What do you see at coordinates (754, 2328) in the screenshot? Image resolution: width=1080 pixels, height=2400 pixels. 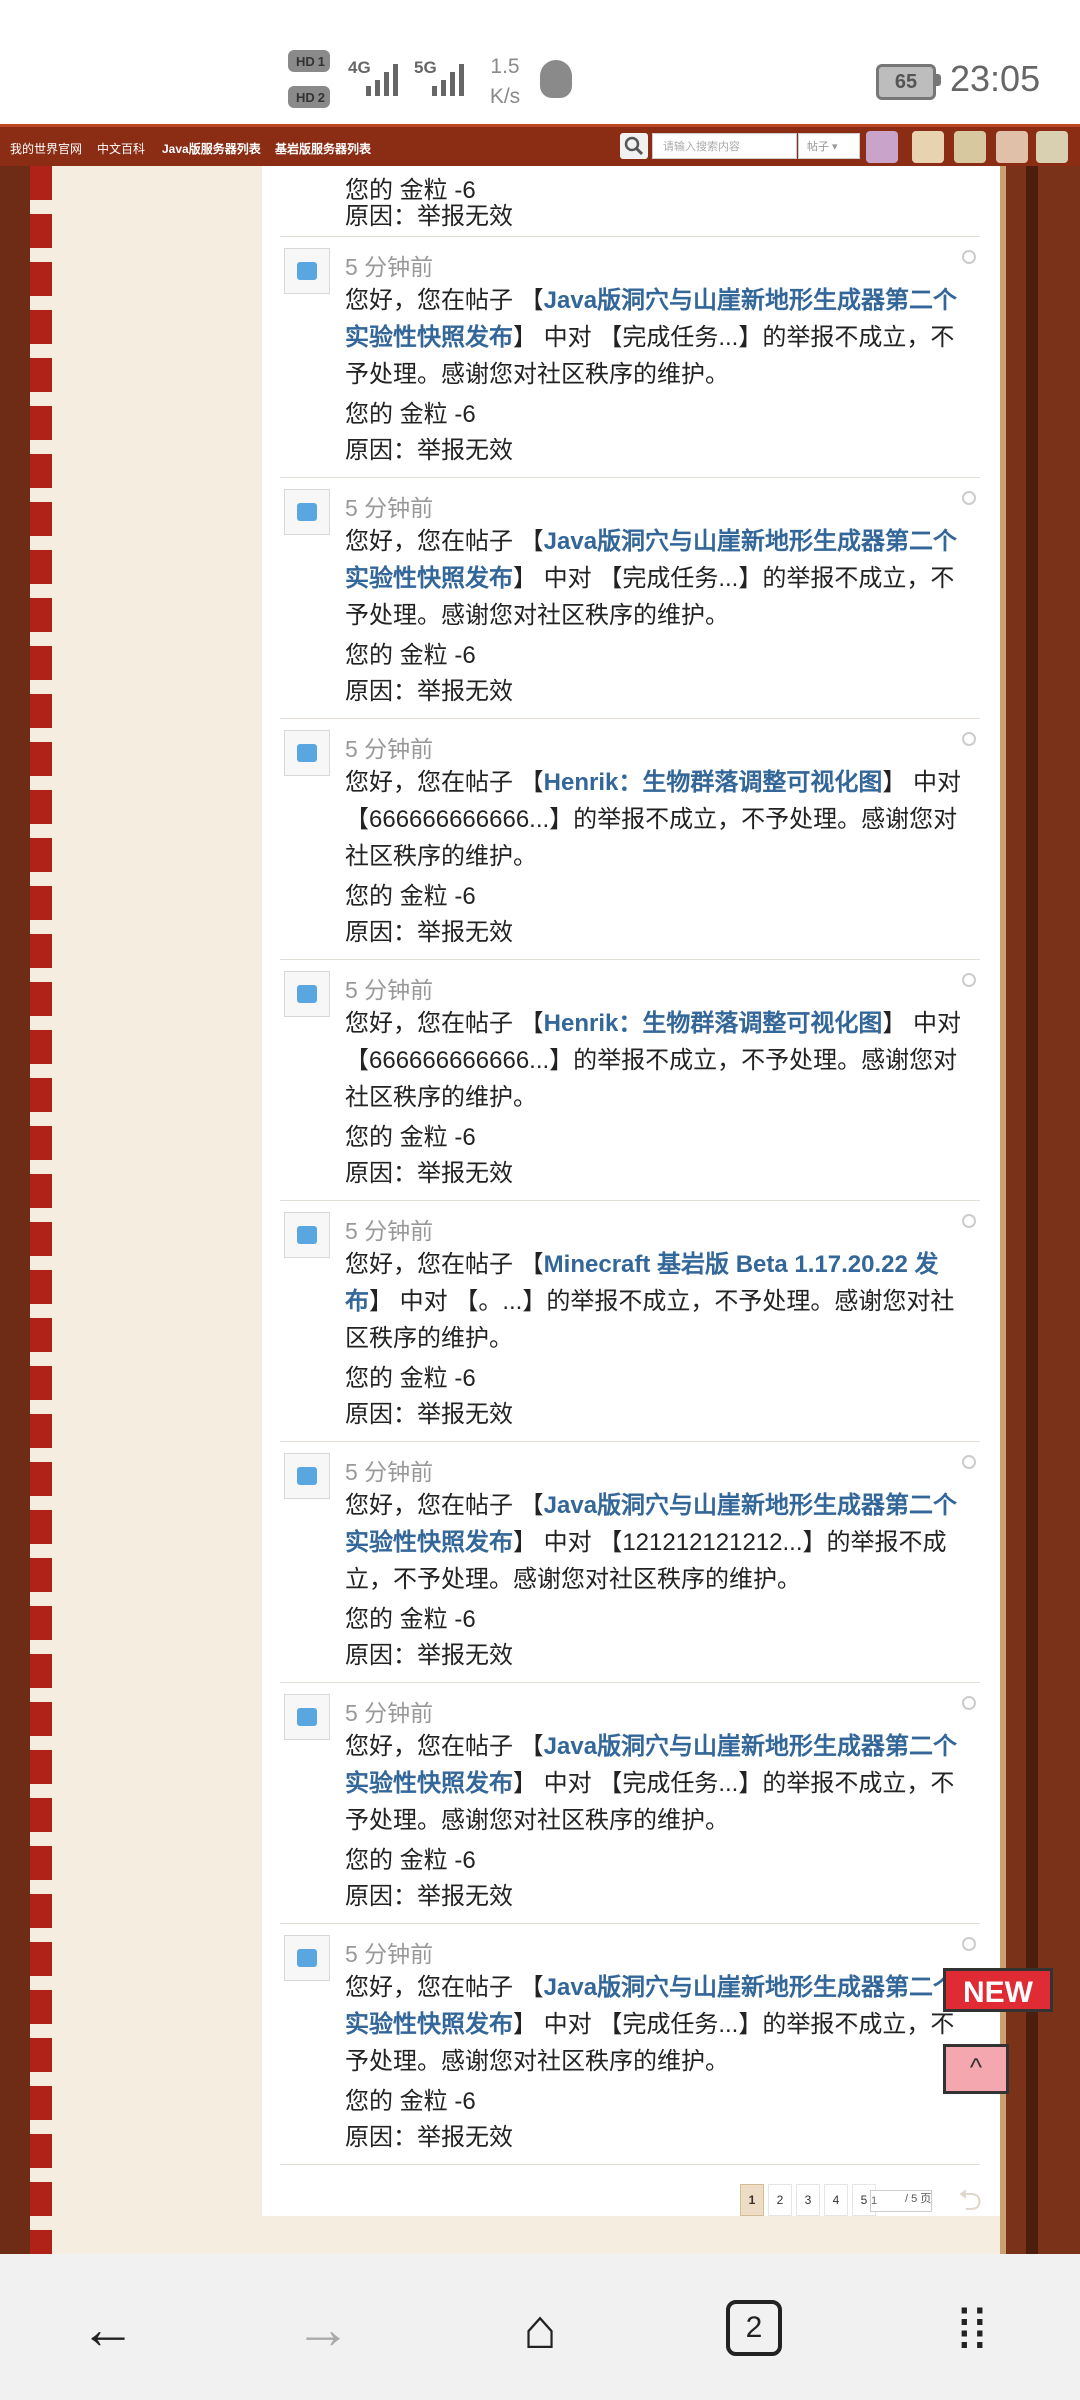 I see `tabs-button: 2` at bounding box center [754, 2328].